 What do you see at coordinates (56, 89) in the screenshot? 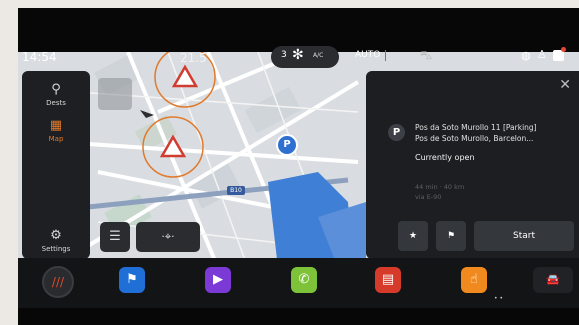
I see `search-pin-icon: ⚲` at bounding box center [56, 89].